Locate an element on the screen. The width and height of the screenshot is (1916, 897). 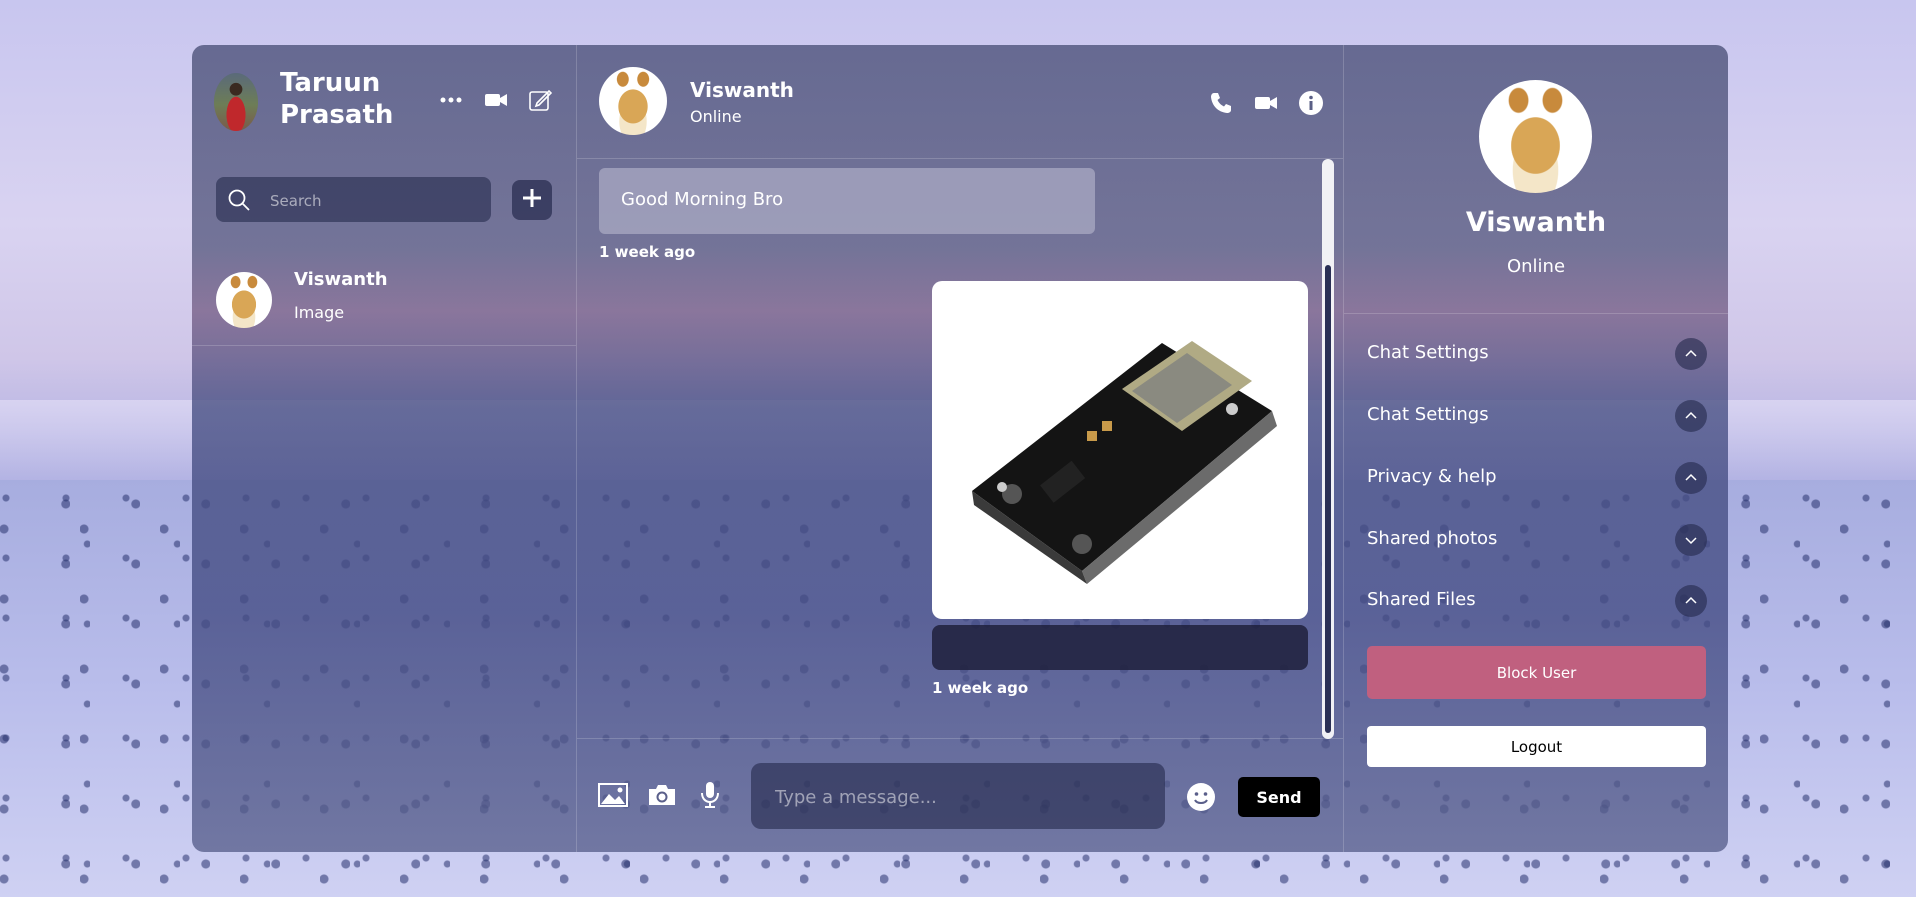
chevron-down-icon is located at coordinates (1691, 540).